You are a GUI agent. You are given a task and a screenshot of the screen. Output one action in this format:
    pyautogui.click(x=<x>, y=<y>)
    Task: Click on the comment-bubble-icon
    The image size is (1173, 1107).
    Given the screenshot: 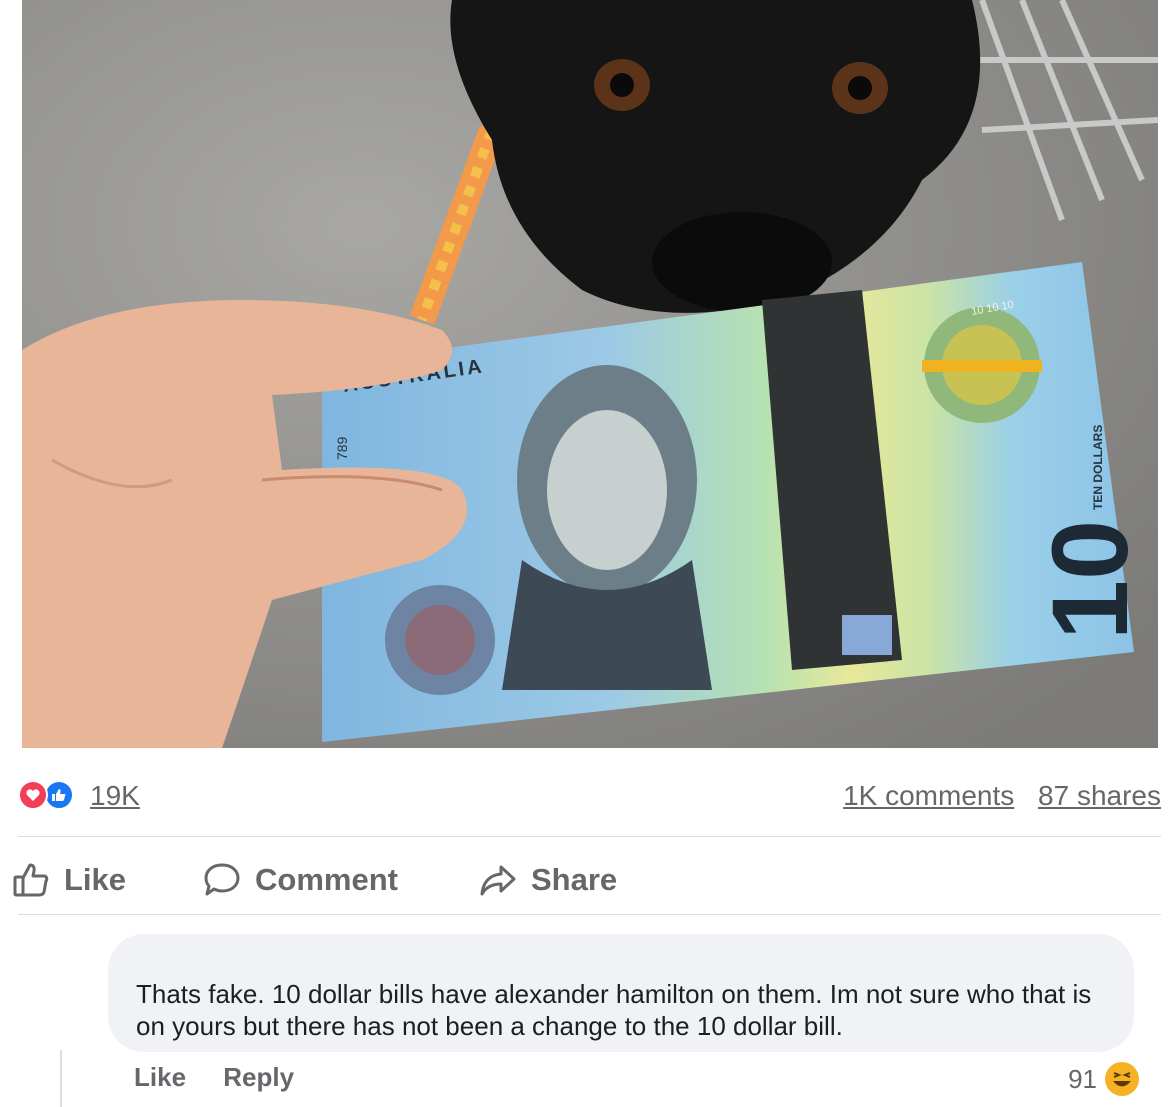 What is the action you would take?
    pyautogui.click(x=222, y=879)
    